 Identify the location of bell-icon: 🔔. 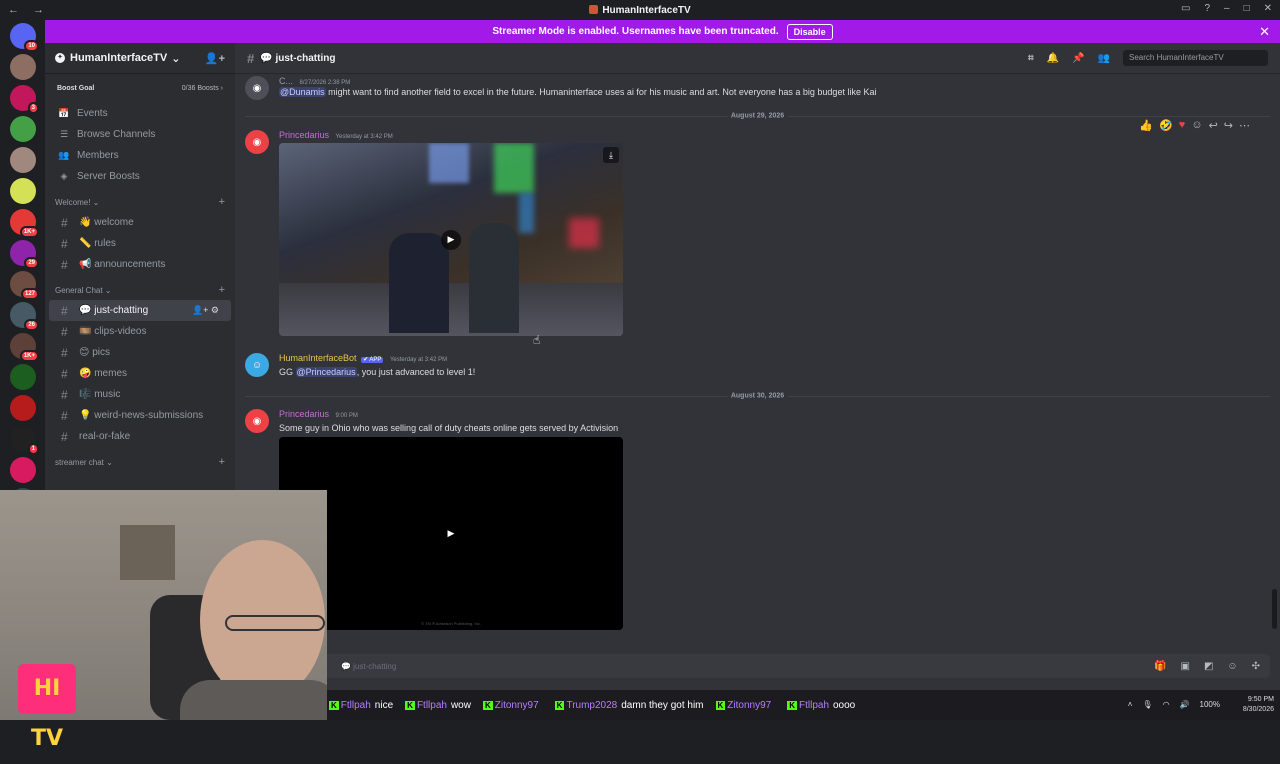
(1053, 58).